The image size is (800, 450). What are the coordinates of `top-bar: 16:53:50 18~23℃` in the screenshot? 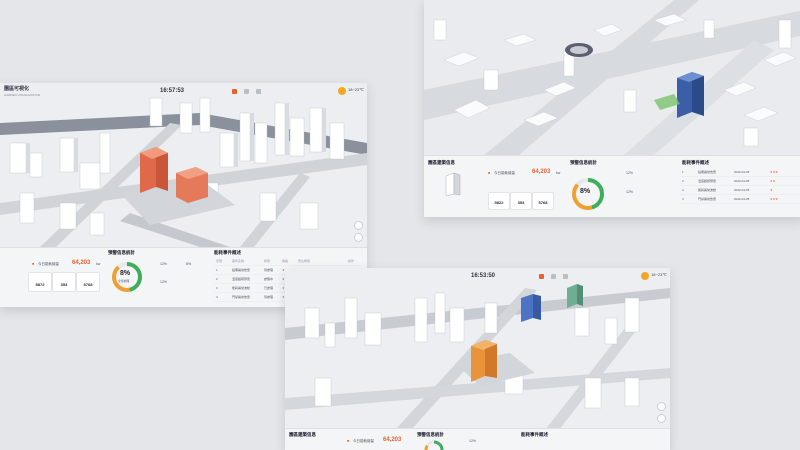 It's located at (477, 277).